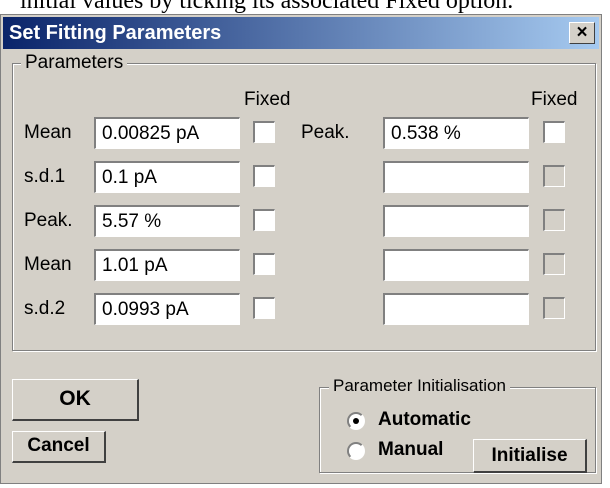  Describe the element at coordinates (59, 447) in the screenshot. I see `cancel-button: Cancel` at that location.